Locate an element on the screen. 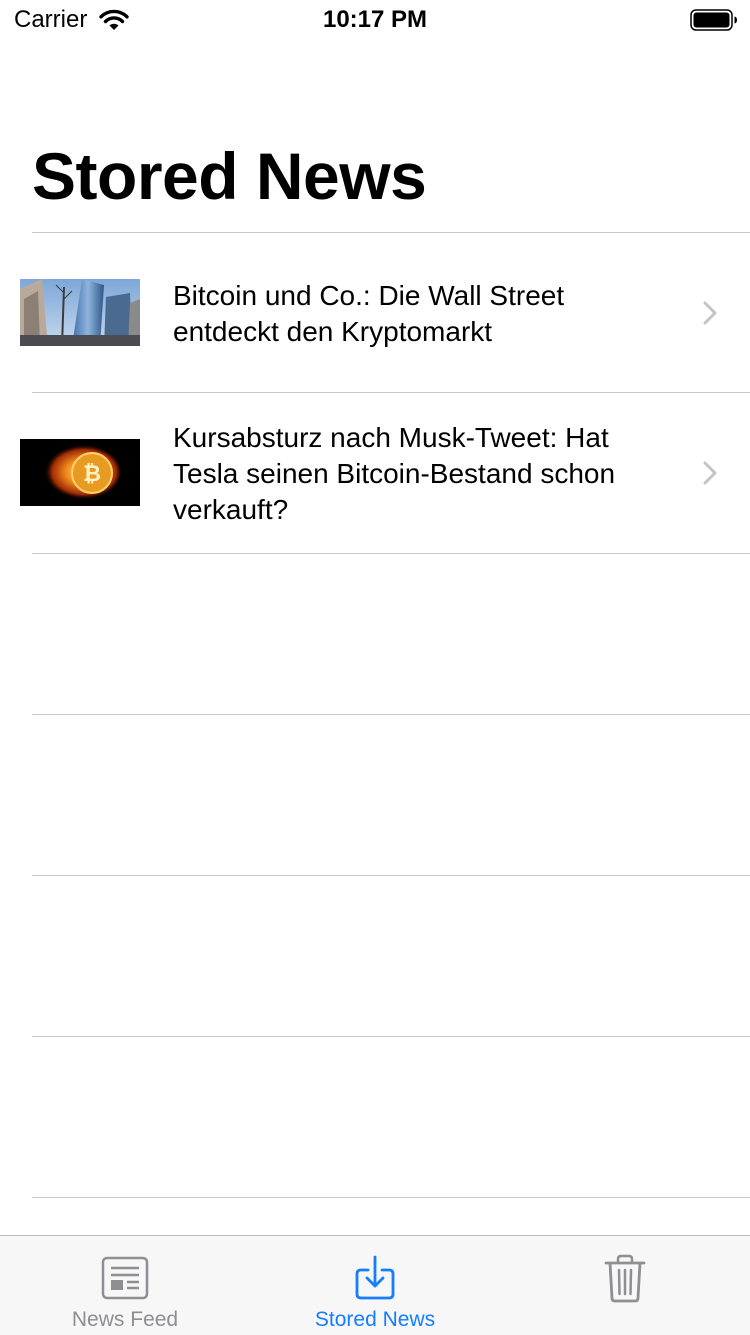 This screenshot has width=750, height=1335. tab-news-feed: News Feed is located at coordinates (125, 1285).